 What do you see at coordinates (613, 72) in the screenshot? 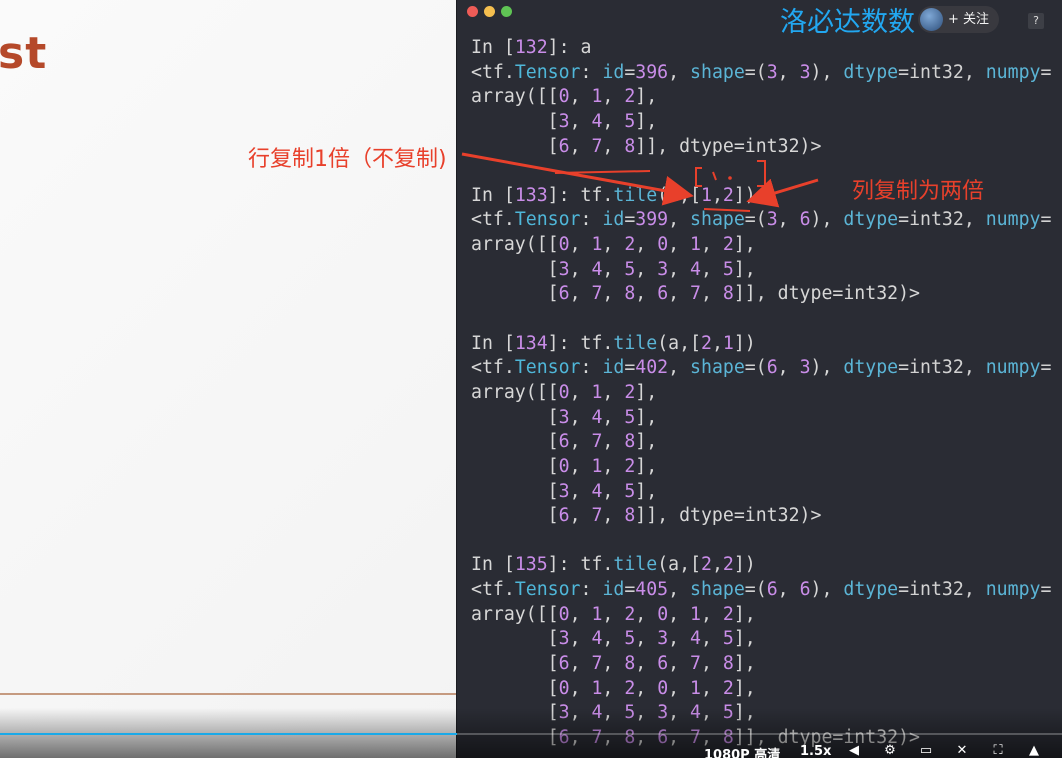
I see `code-token: id` at bounding box center [613, 72].